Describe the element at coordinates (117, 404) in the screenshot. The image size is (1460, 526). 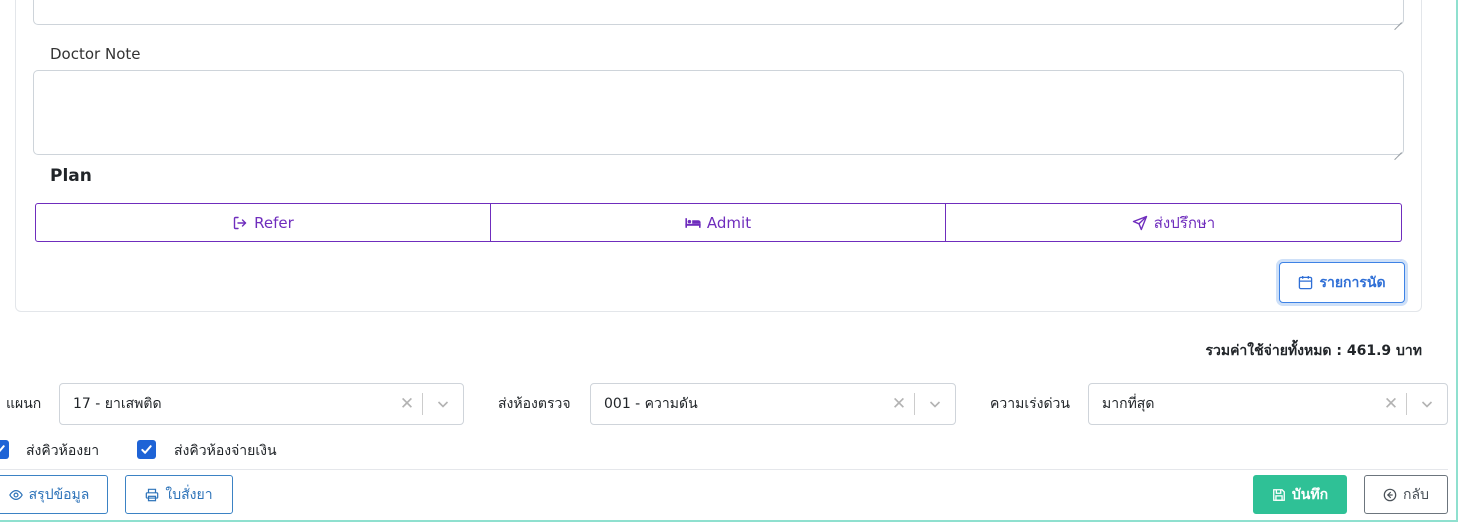
I see `department-value: 17 - ยาเสพติด` at that location.